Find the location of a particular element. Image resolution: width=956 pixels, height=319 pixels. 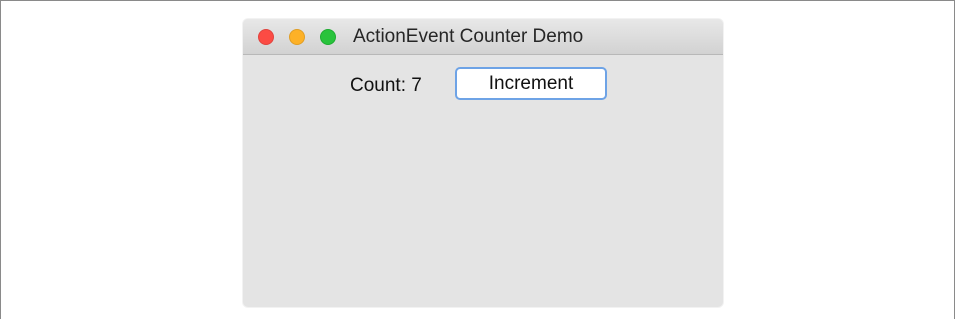

zoom-icon is located at coordinates (328, 37).